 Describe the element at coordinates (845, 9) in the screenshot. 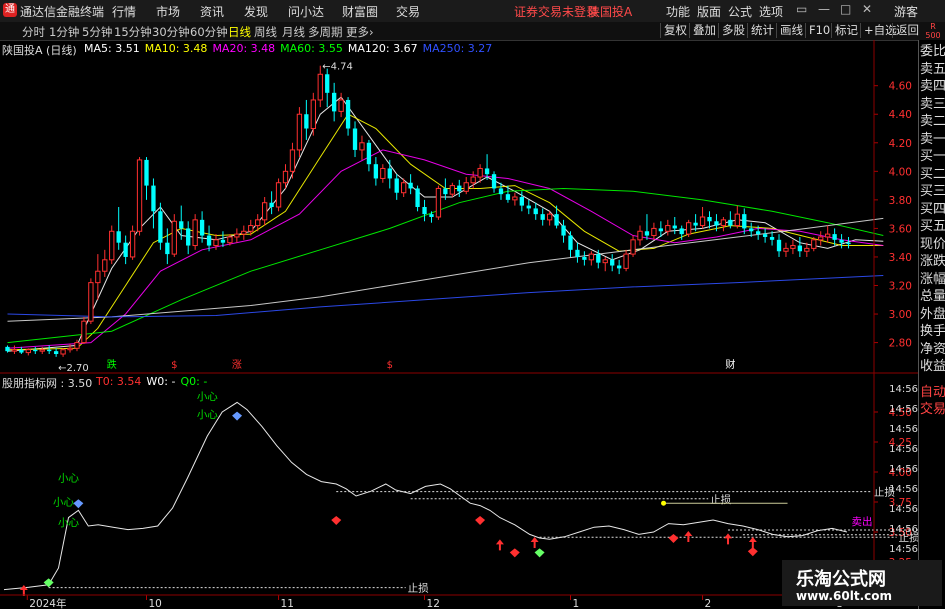

I see `maximize-icon: □` at that location.